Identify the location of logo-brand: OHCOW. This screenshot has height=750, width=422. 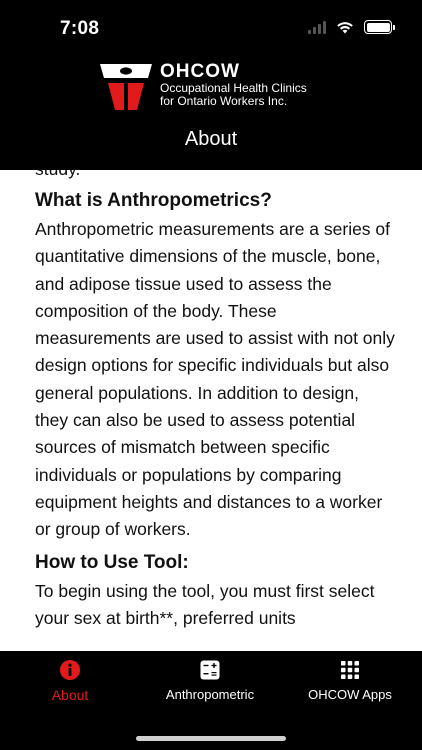
(200, 71).